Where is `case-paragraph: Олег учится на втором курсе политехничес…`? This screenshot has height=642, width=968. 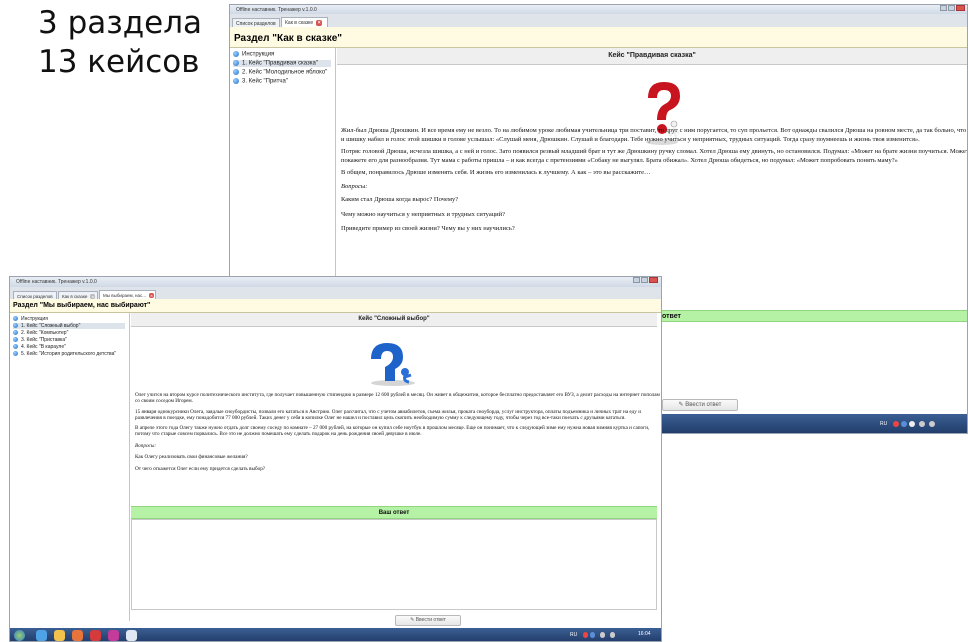 case-paragraph: Олег учится на втором курсе политехничес… is located at coordinates (397, 398).